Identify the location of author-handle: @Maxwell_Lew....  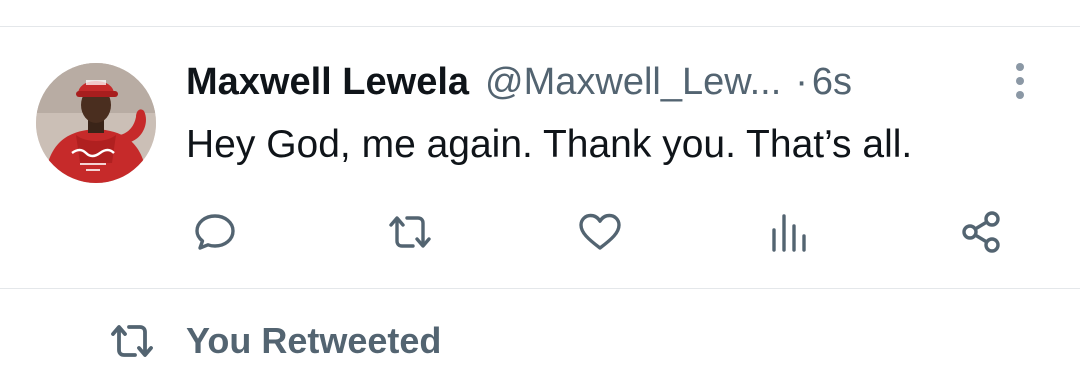
(633, 82).